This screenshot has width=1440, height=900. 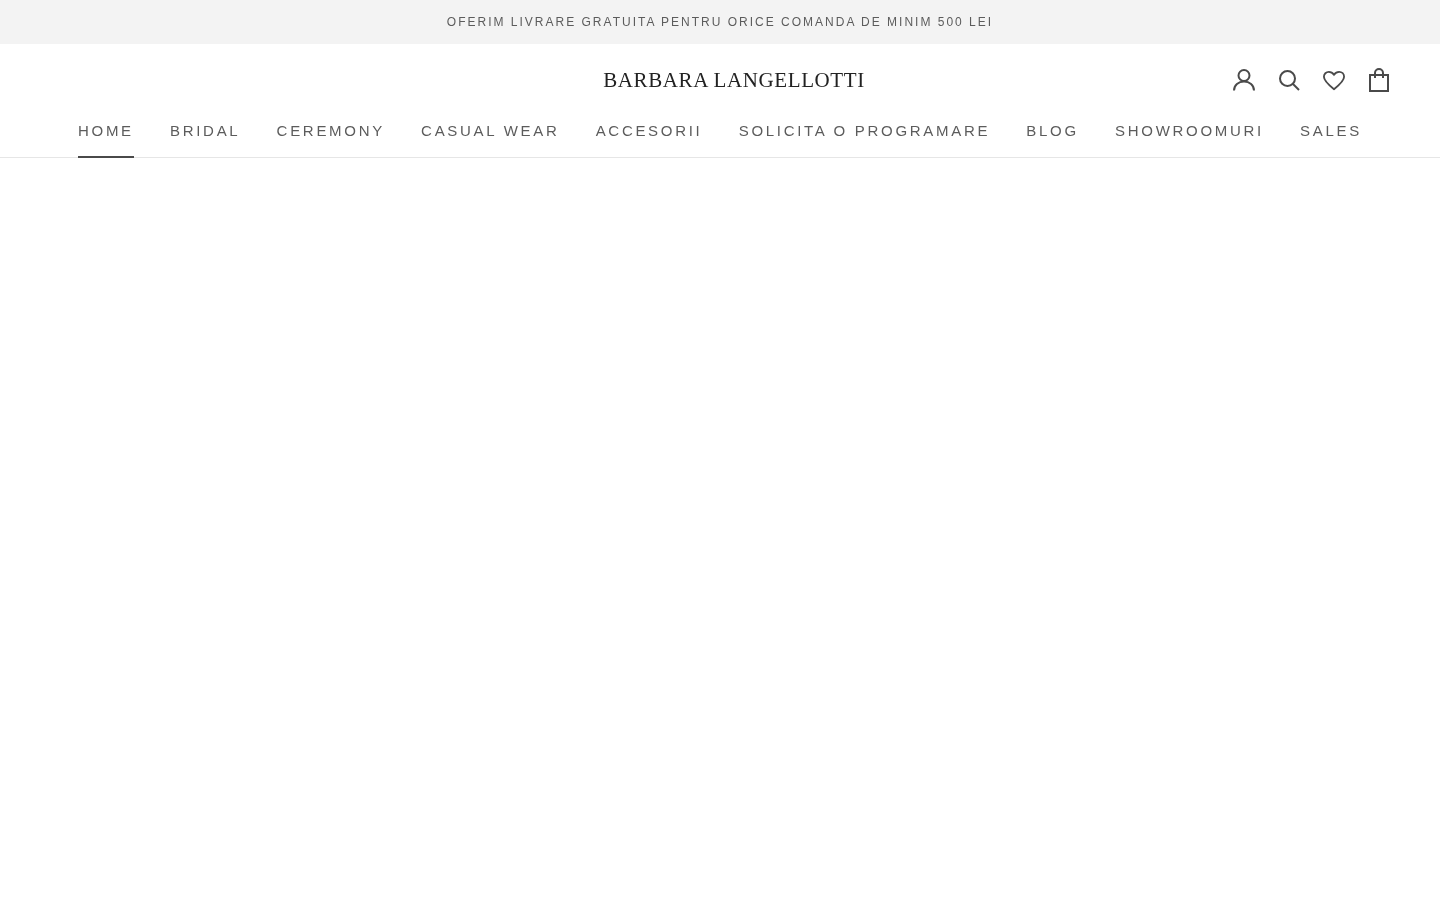 I want to click on nav-link: SALES, so click(x=1331, y=137).